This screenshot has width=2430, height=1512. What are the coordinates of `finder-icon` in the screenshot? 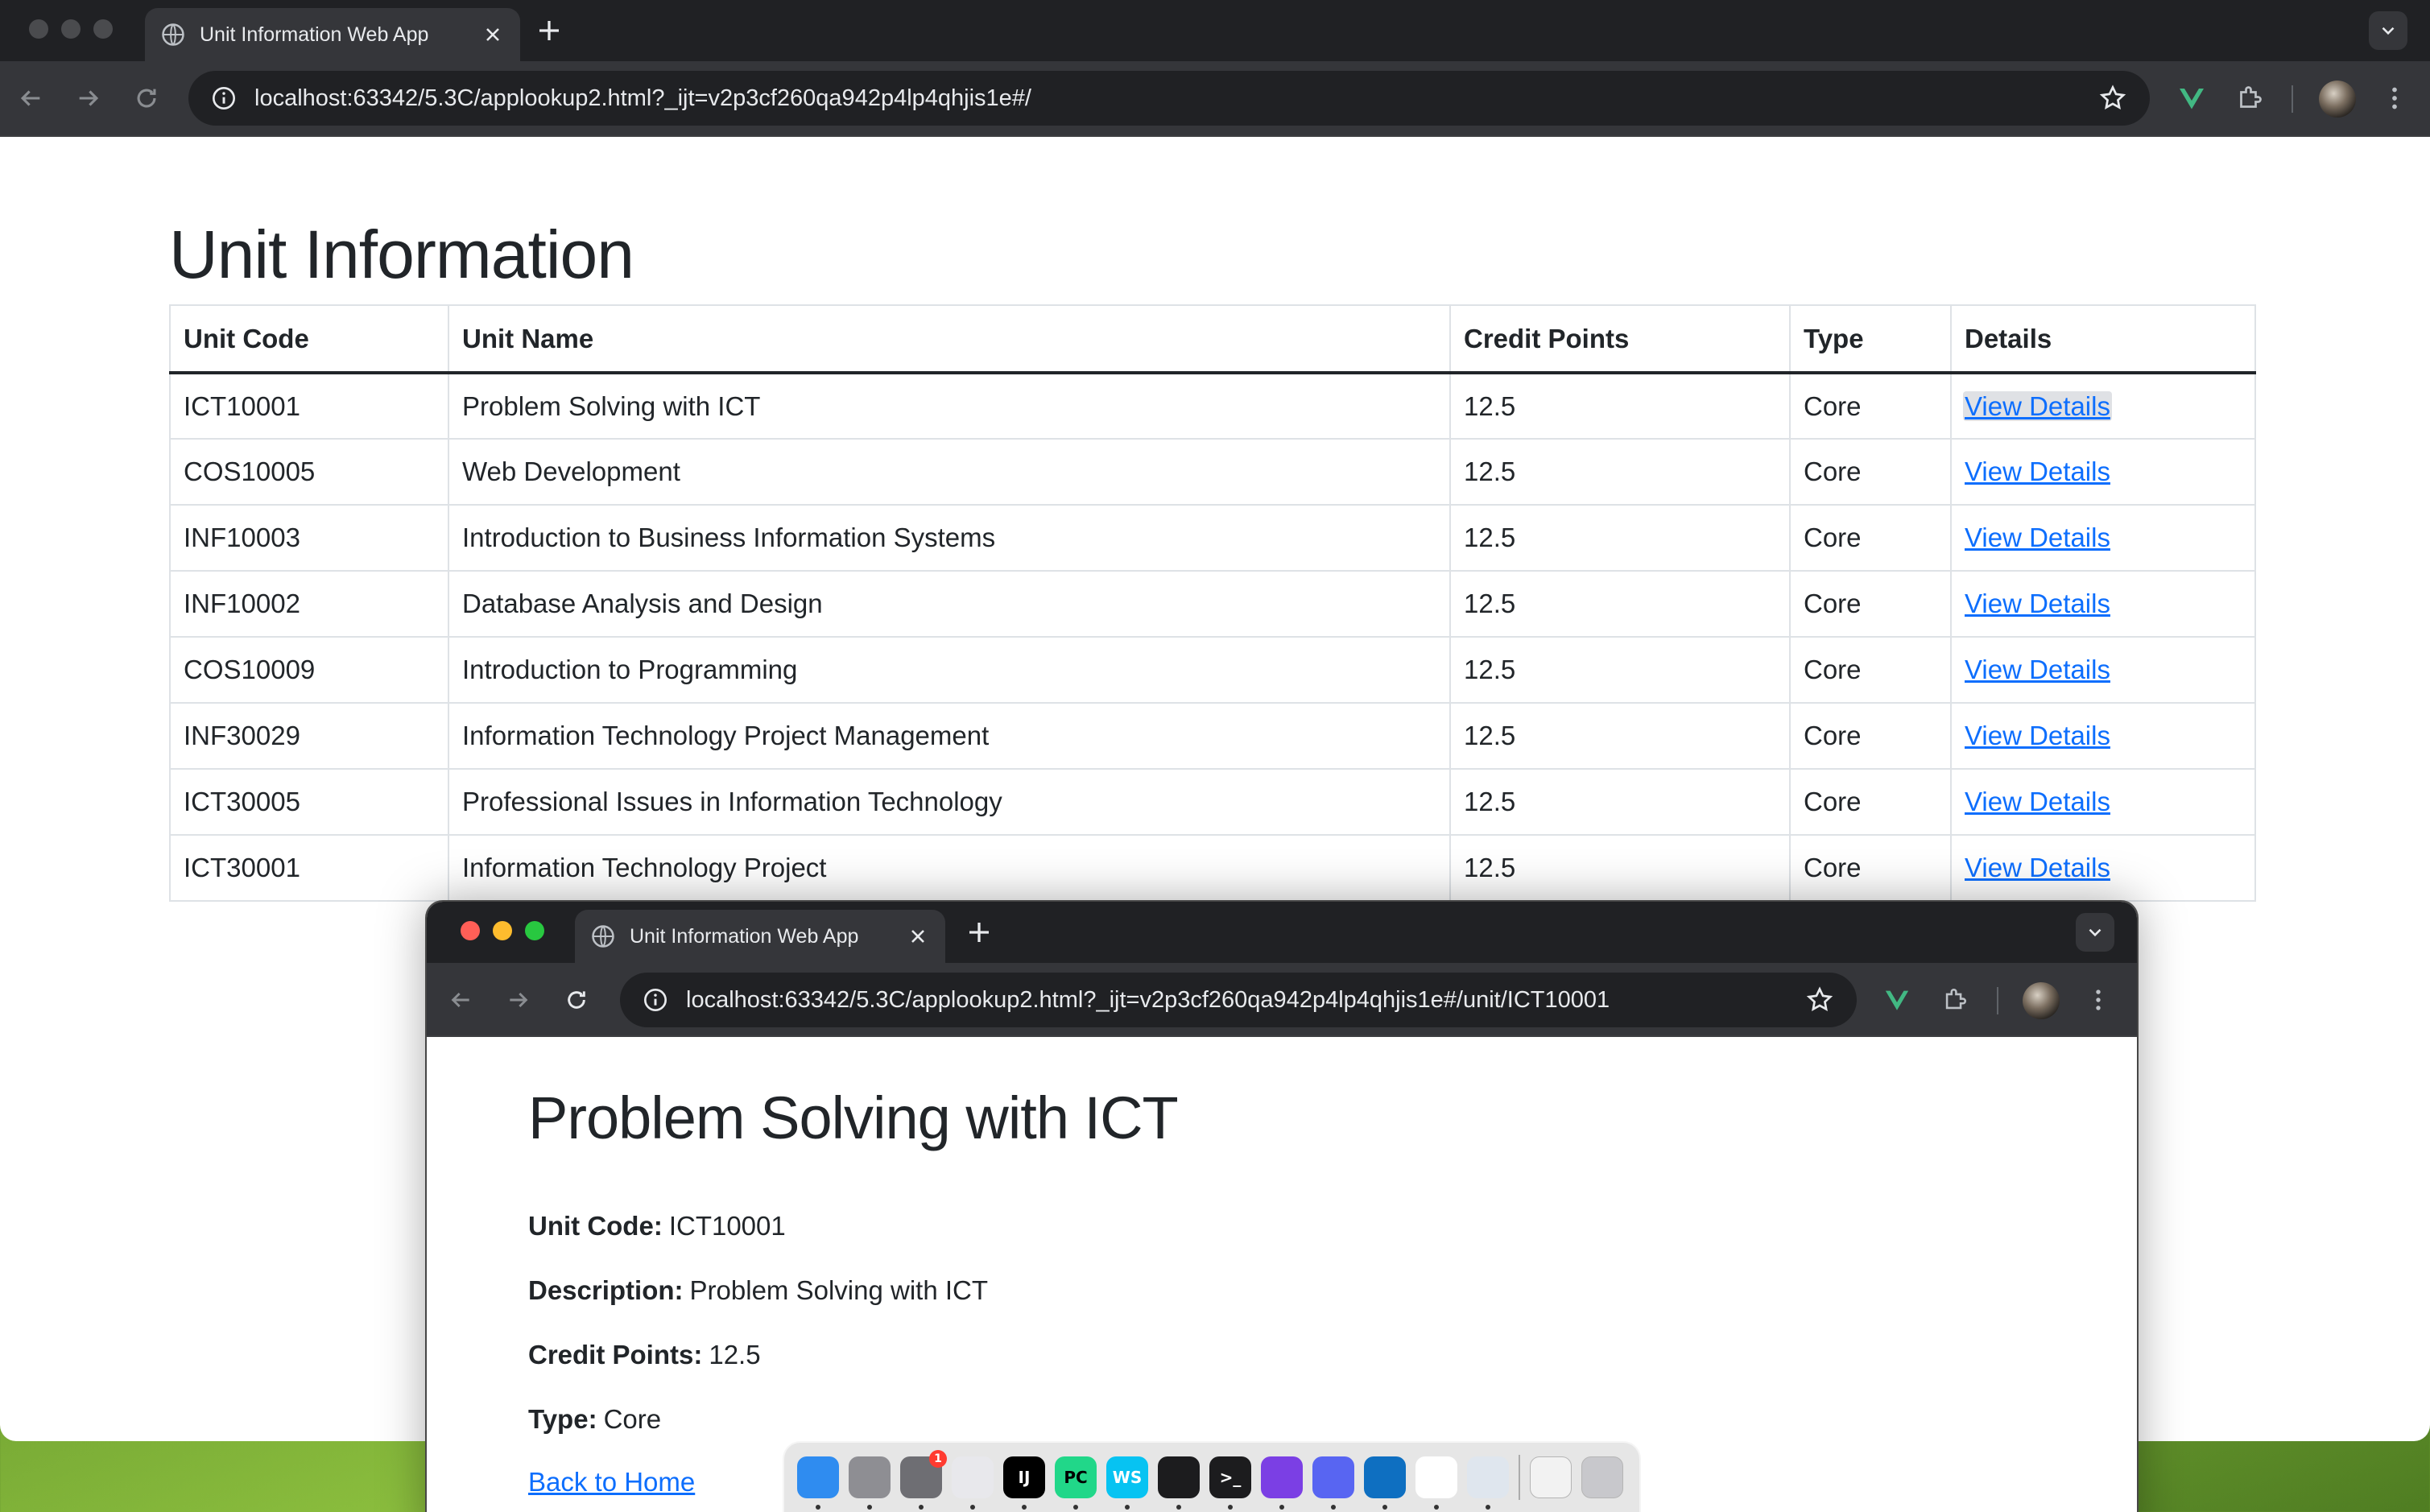 It's located at (818, 1483).